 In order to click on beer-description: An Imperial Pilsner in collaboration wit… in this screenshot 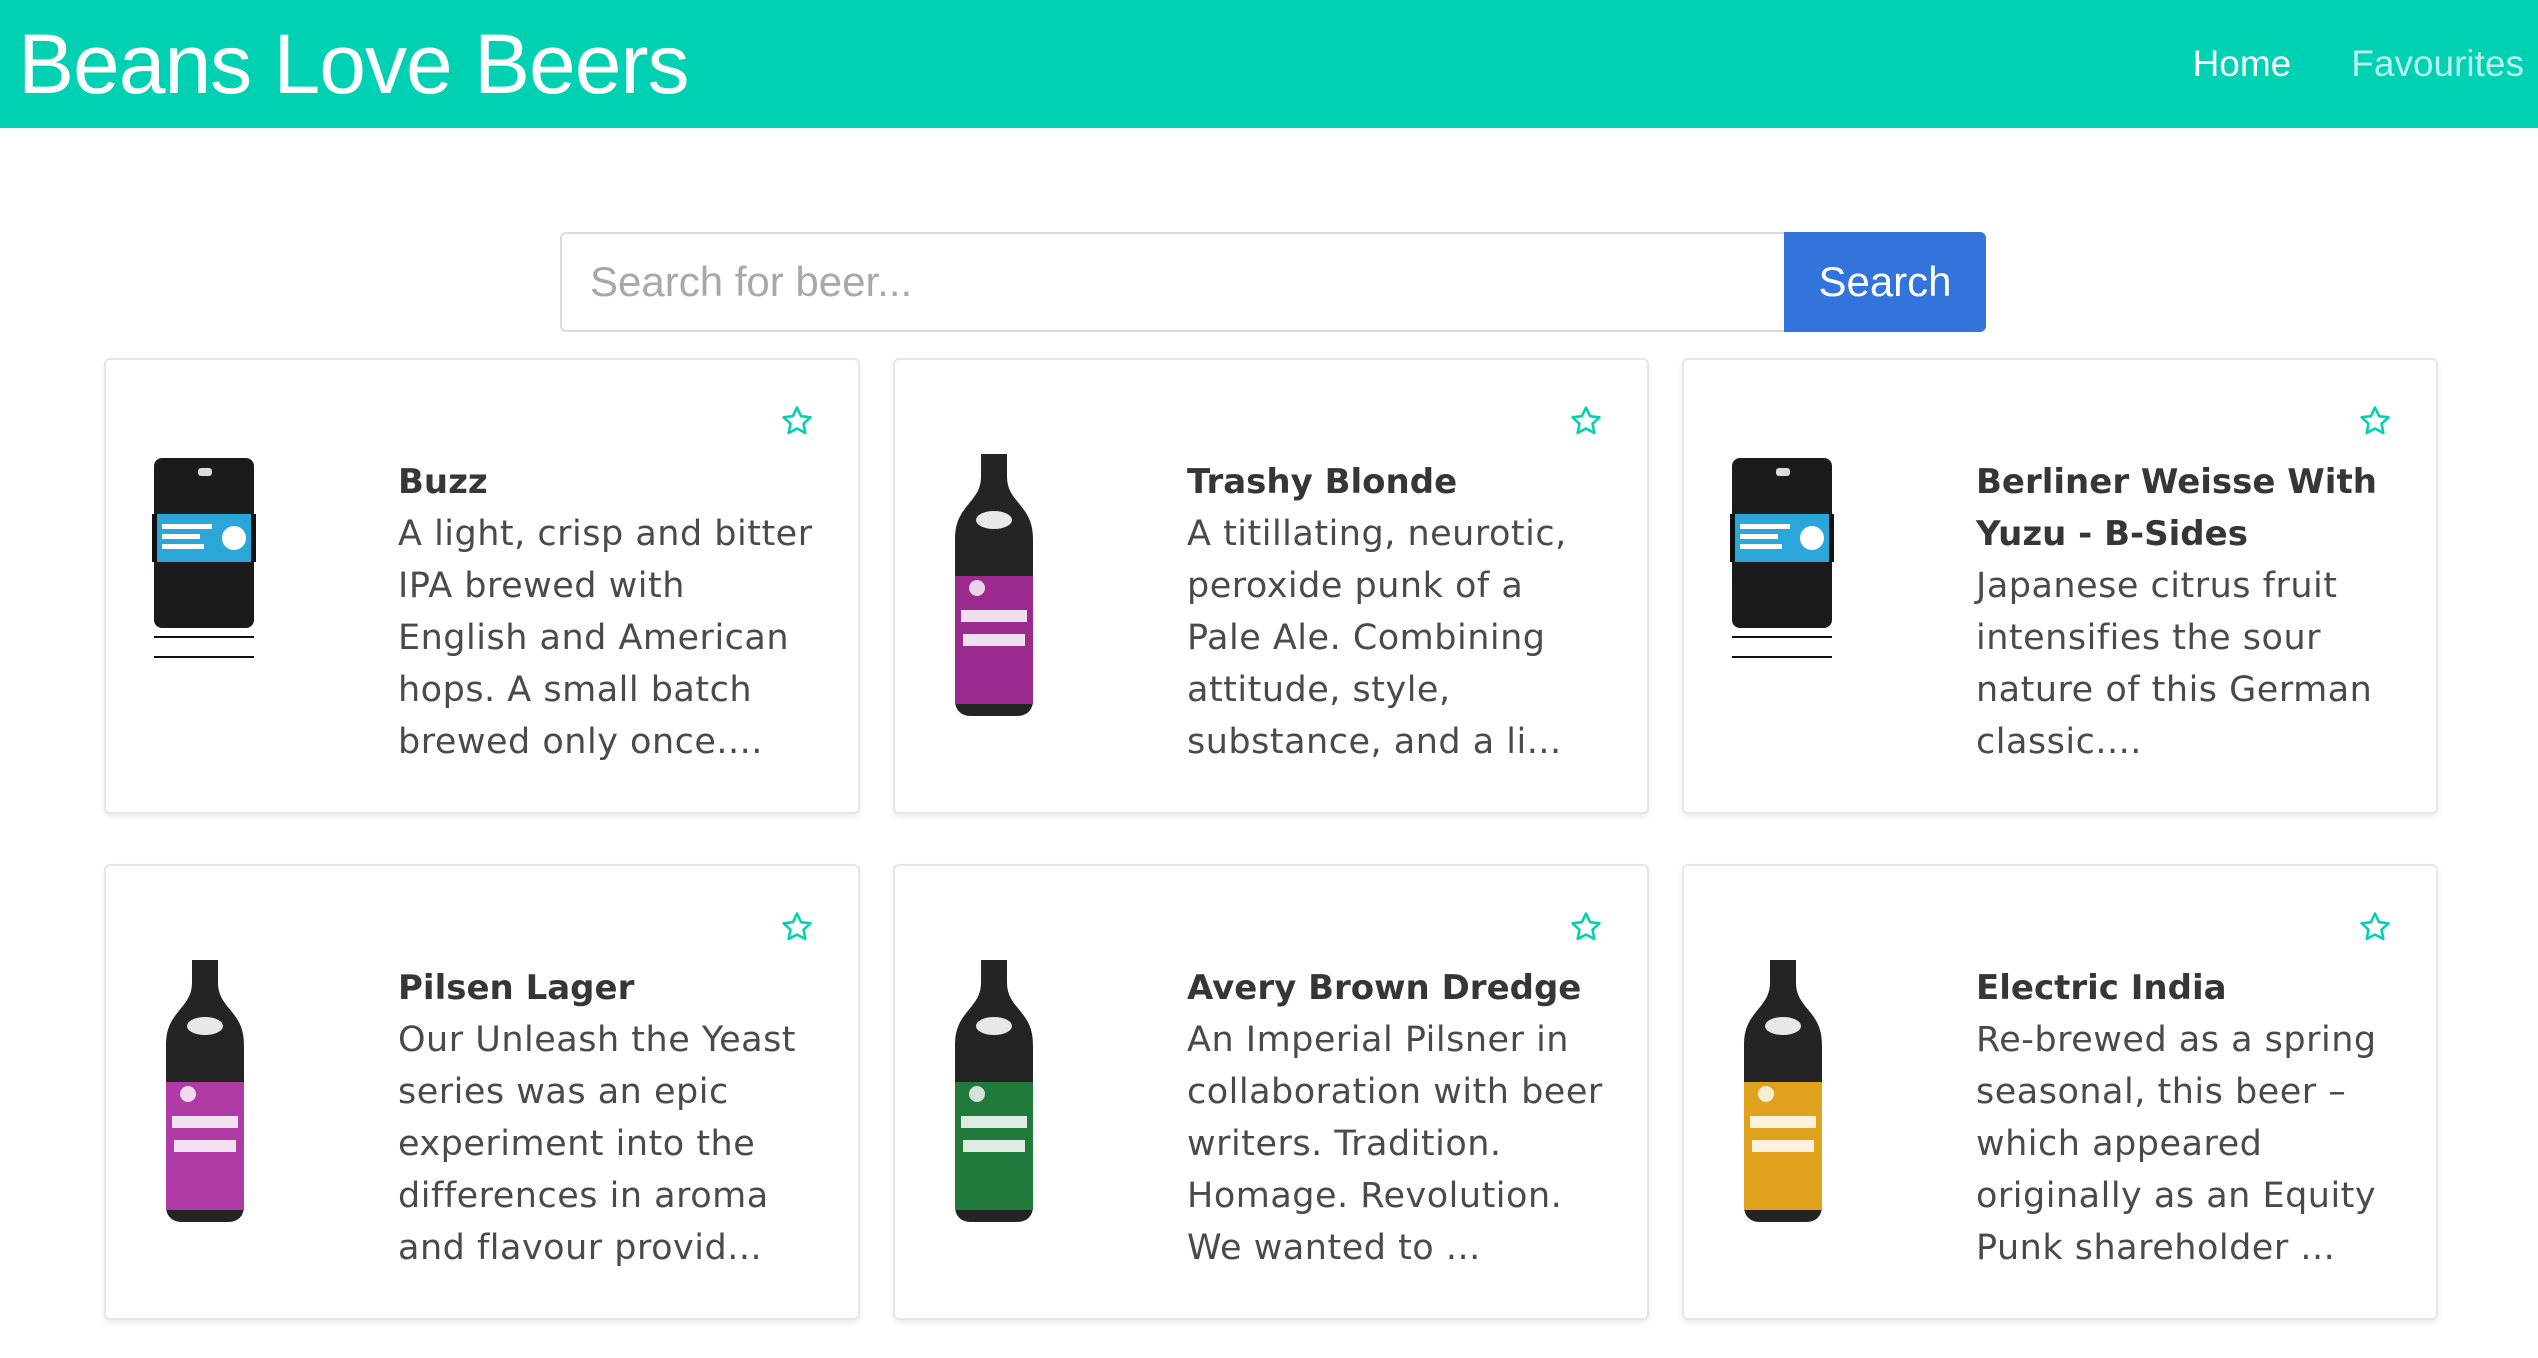, I will do `click(1395, 1144)`.